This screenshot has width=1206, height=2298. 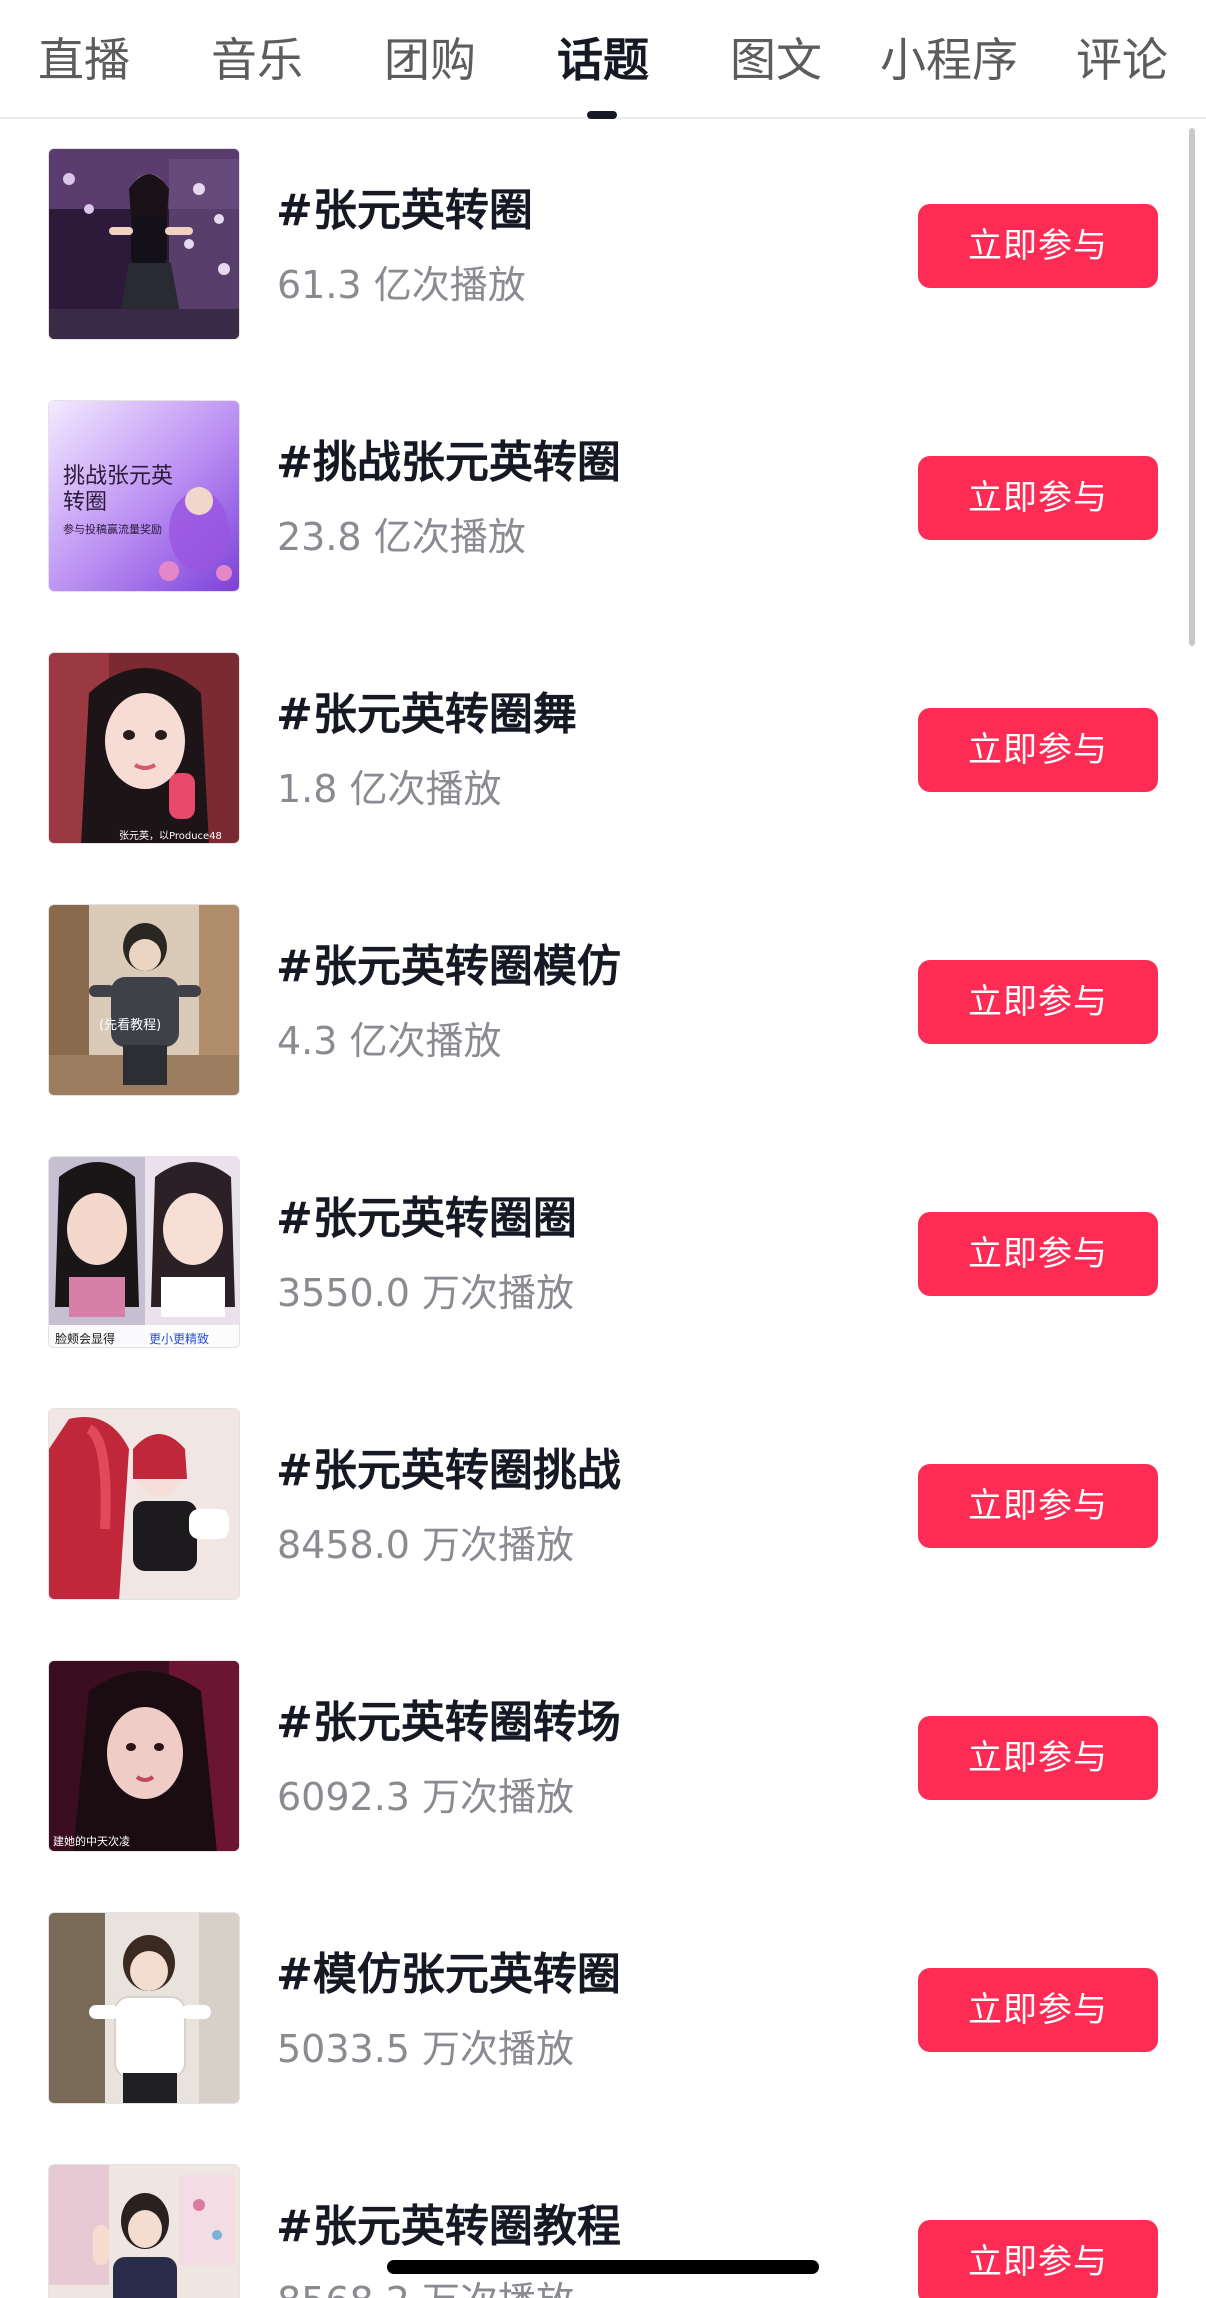 What do you see at coordinates (603, 1758) in the screenshot?
I see `topic-row: 建她的中天次凌 #张元英转圈转场 6092.3 万次播放 立即参与` at bounding box center [603, 1758].